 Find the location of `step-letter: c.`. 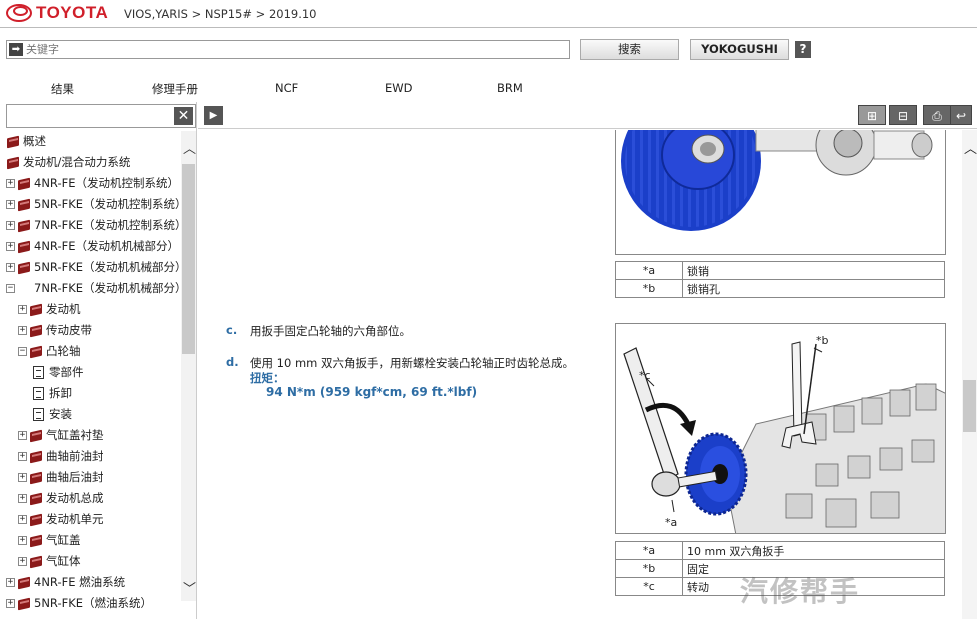

step-letter: c. is located at coordinates (232, 330).